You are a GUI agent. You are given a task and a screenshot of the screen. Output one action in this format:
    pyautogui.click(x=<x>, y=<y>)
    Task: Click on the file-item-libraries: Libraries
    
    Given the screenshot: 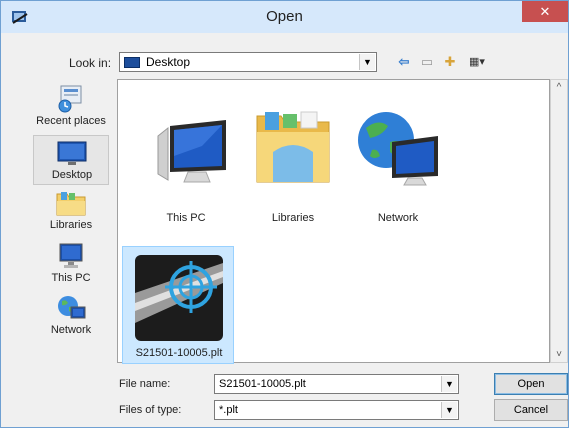 What is the action you would take?
    pyautogui.click(x=293, y=163)
    